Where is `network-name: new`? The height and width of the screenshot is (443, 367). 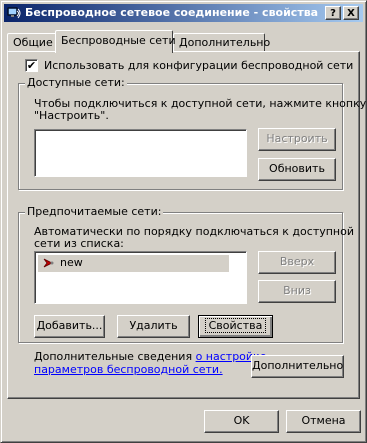 network-name: new is located at coordinates (71, 262).